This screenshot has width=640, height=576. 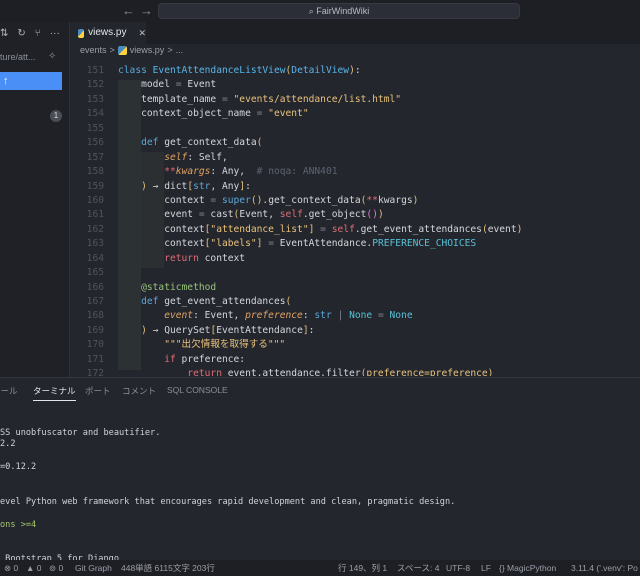 I want to click on breadcrumb-file: views.py, so click(x=147, y=50).